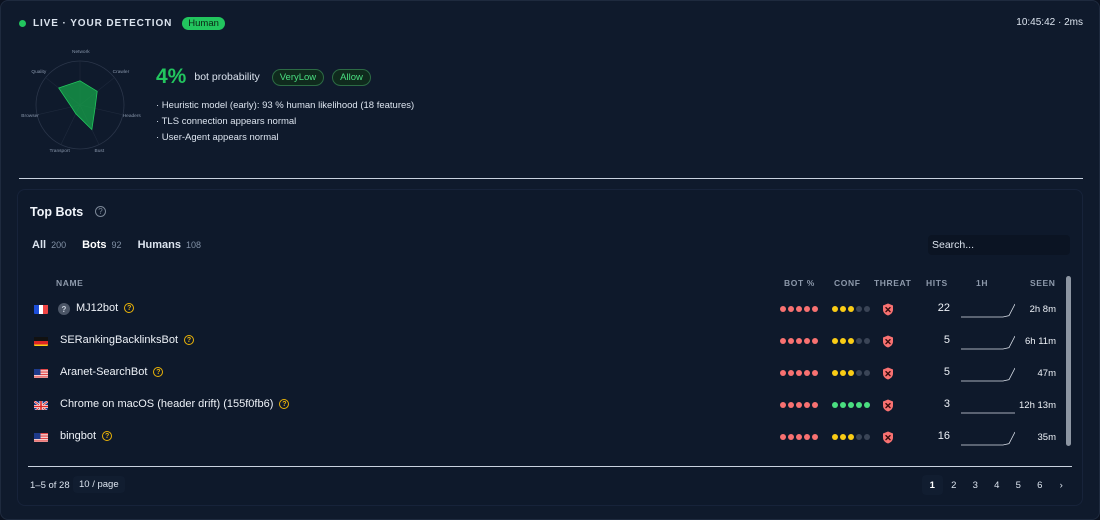 Image resolution: width=1100 pixels, height=520 pixels. What do you see at coordinates (1043, 283) in the screenshot?
I see `column-header-seen: SEEN` at bounding box center [1043, 283].